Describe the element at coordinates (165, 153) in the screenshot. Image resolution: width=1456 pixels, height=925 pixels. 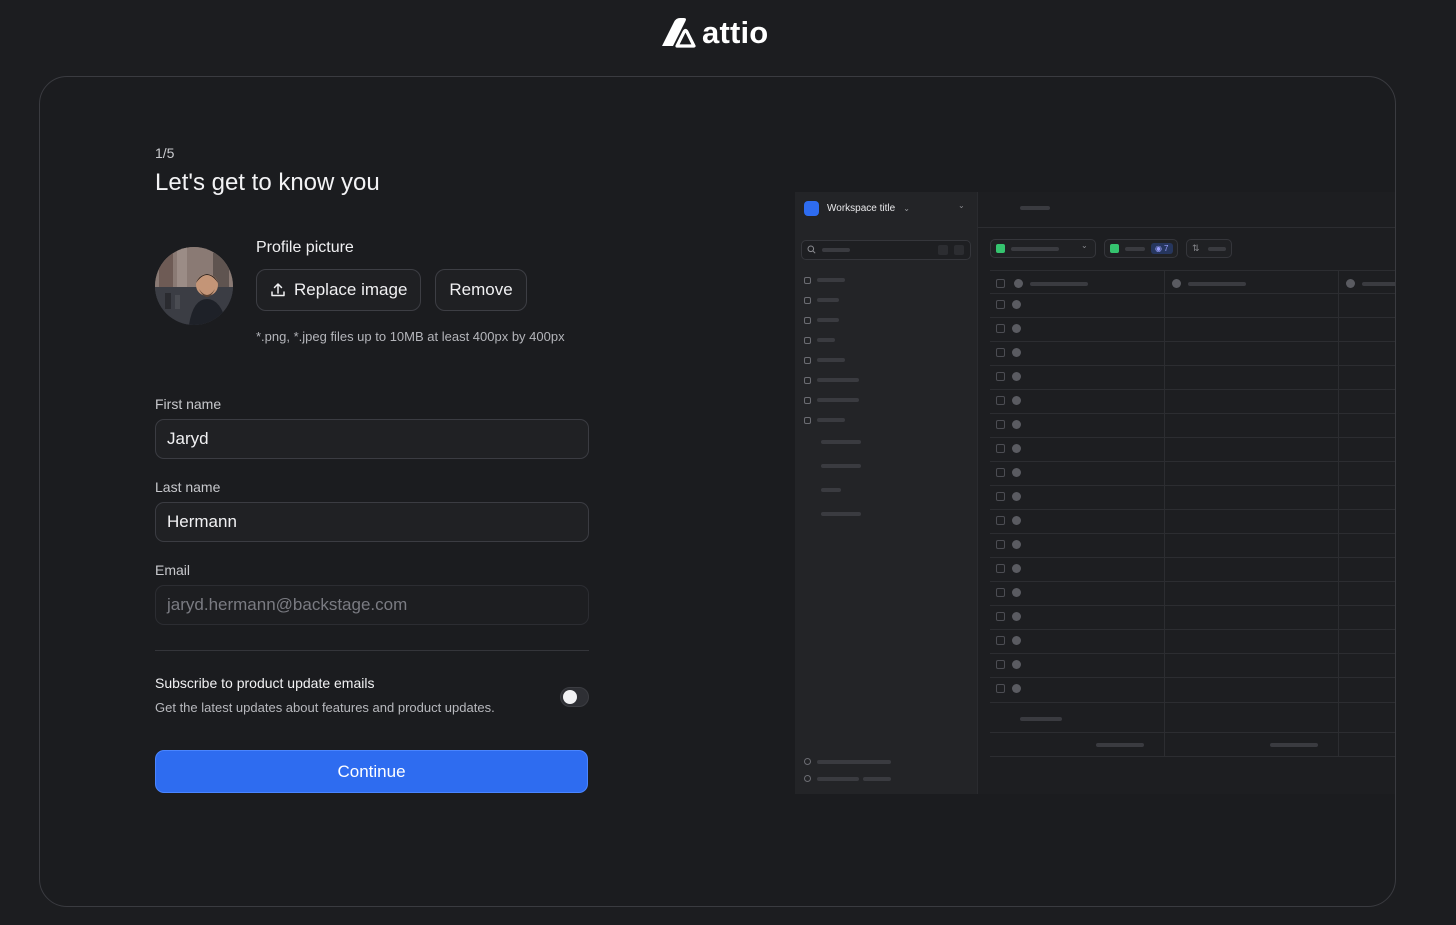
I see `step-indicator: 1/5` at that location.